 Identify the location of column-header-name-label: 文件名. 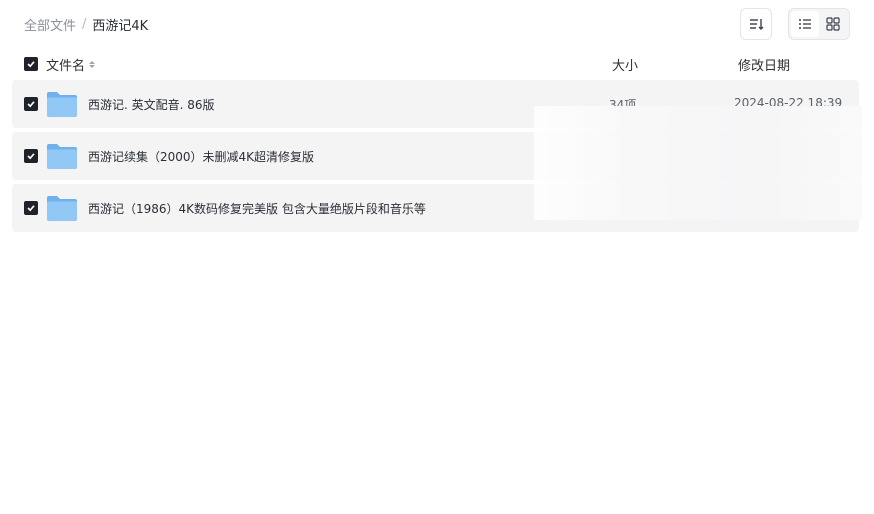
(66, 66).